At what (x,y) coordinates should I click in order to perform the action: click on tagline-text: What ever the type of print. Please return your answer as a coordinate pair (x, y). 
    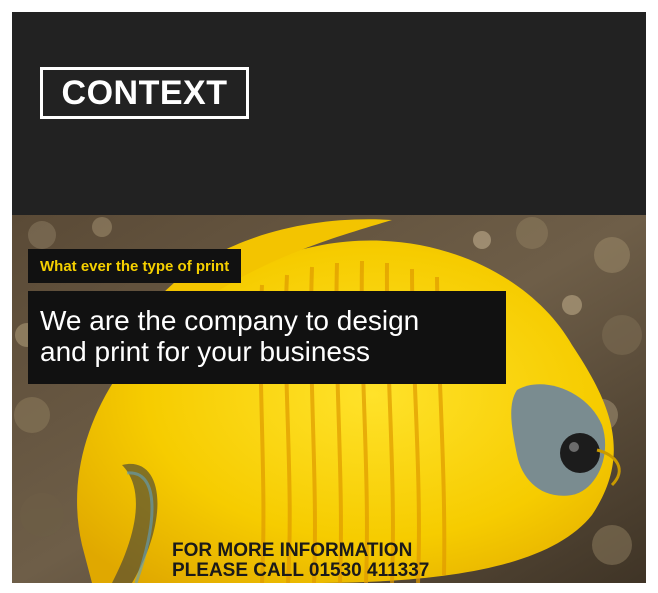
    Looking at the image, I should click on (135, 266).